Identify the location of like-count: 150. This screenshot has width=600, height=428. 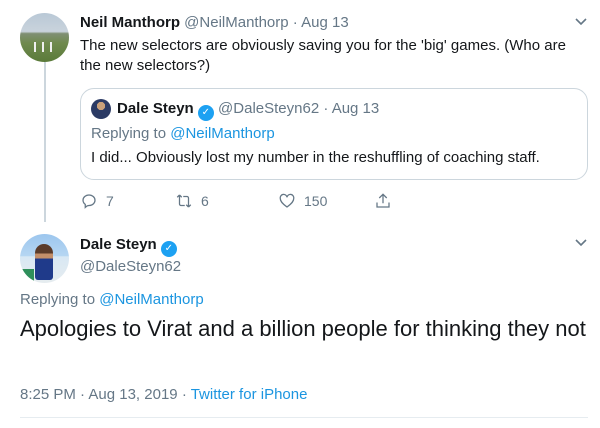
(316, 201).